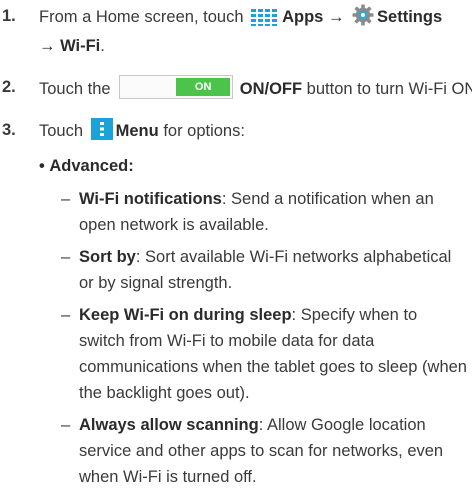 This screenshot has height=500, width=472. What do you see at coordinates (185, 315) in the screenshot?
I see `option-title: Keep Wi-Fi on during sleep` at bounding box center [185, 315].